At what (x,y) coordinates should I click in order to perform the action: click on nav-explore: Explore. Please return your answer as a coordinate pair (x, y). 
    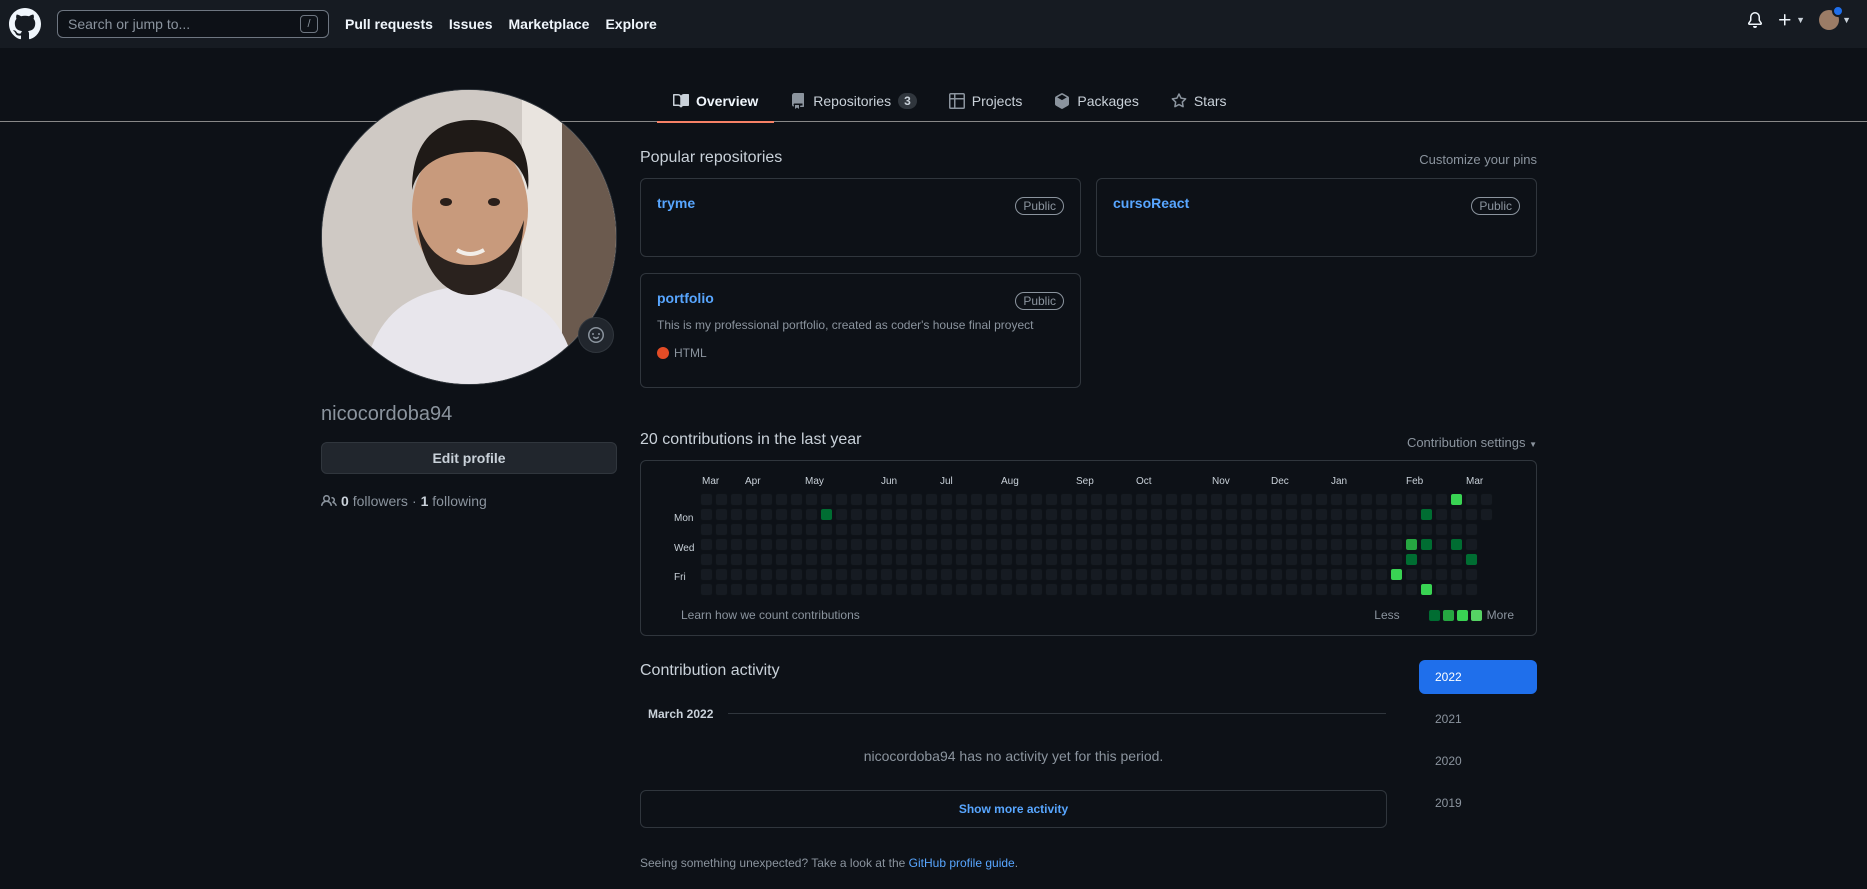
    Looking at the image, I should click on (630, 24).